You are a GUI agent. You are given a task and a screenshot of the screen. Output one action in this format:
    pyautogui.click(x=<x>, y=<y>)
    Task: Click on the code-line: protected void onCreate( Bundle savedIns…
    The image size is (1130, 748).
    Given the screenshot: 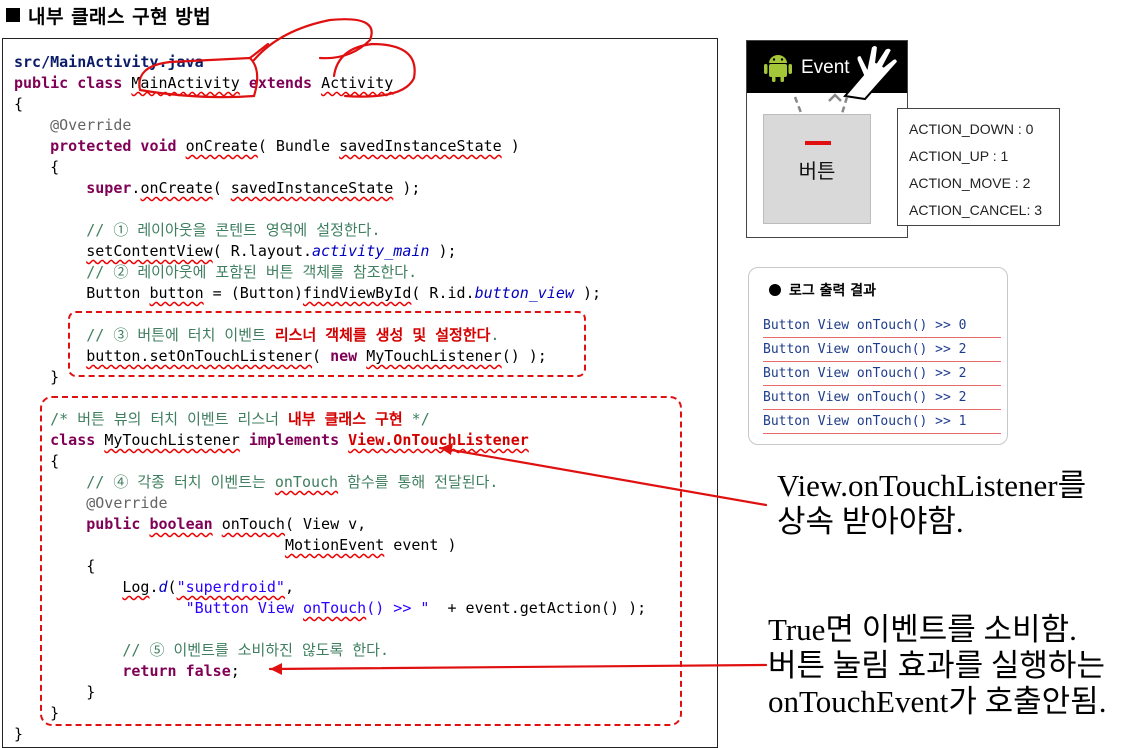 What is the action you would take?
    pyautogui.click(x=267, y=146)
    